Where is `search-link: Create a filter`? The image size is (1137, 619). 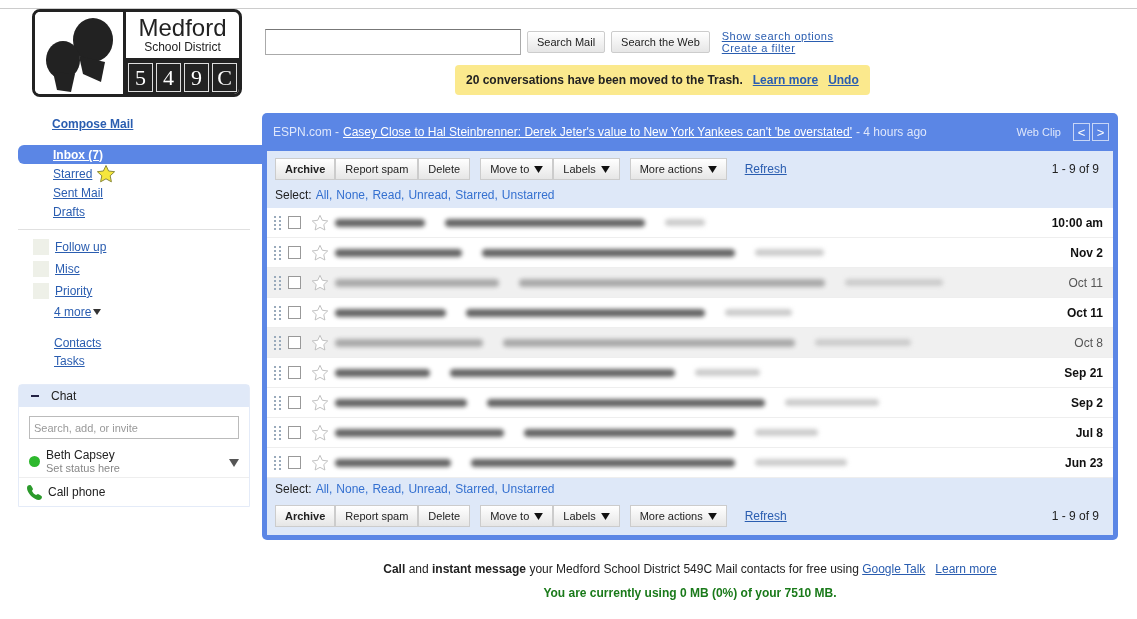 search-link: Create a filter is located at coordinates (777, 48).